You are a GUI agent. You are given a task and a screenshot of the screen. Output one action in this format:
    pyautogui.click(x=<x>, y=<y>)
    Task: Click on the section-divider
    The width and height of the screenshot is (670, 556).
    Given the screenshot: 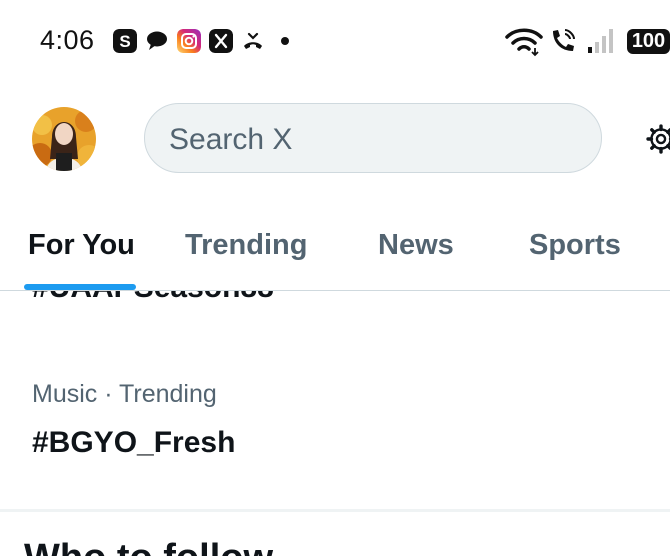 What is the action you would take?
    pyautogui.click(x=335, y=510)
    